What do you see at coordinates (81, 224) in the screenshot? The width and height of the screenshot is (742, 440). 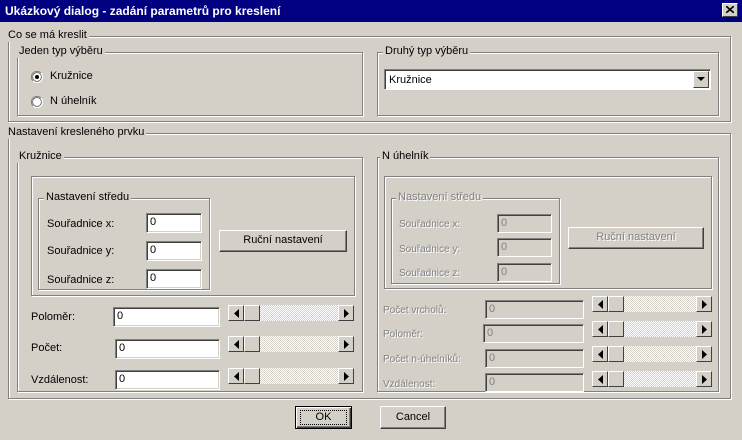 I see `circle-x-label: Souřadnice x:` at bounding box center [81, 224].